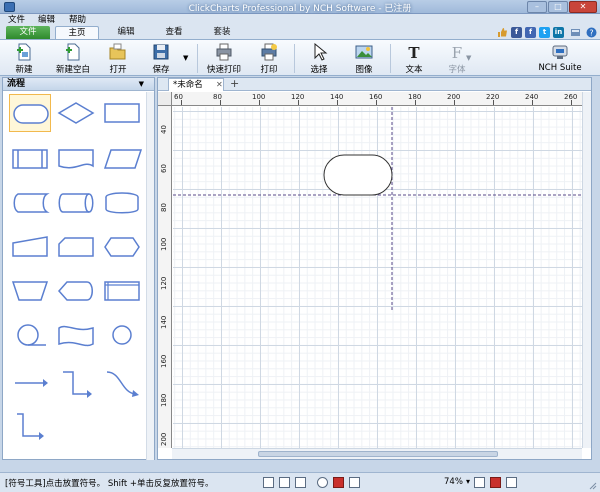 The width and height of the screenshot is (600, 492). Describe the element at coordinates (164, 439) in the screenshot. I see `ruler-tick-label: 200` at that location.